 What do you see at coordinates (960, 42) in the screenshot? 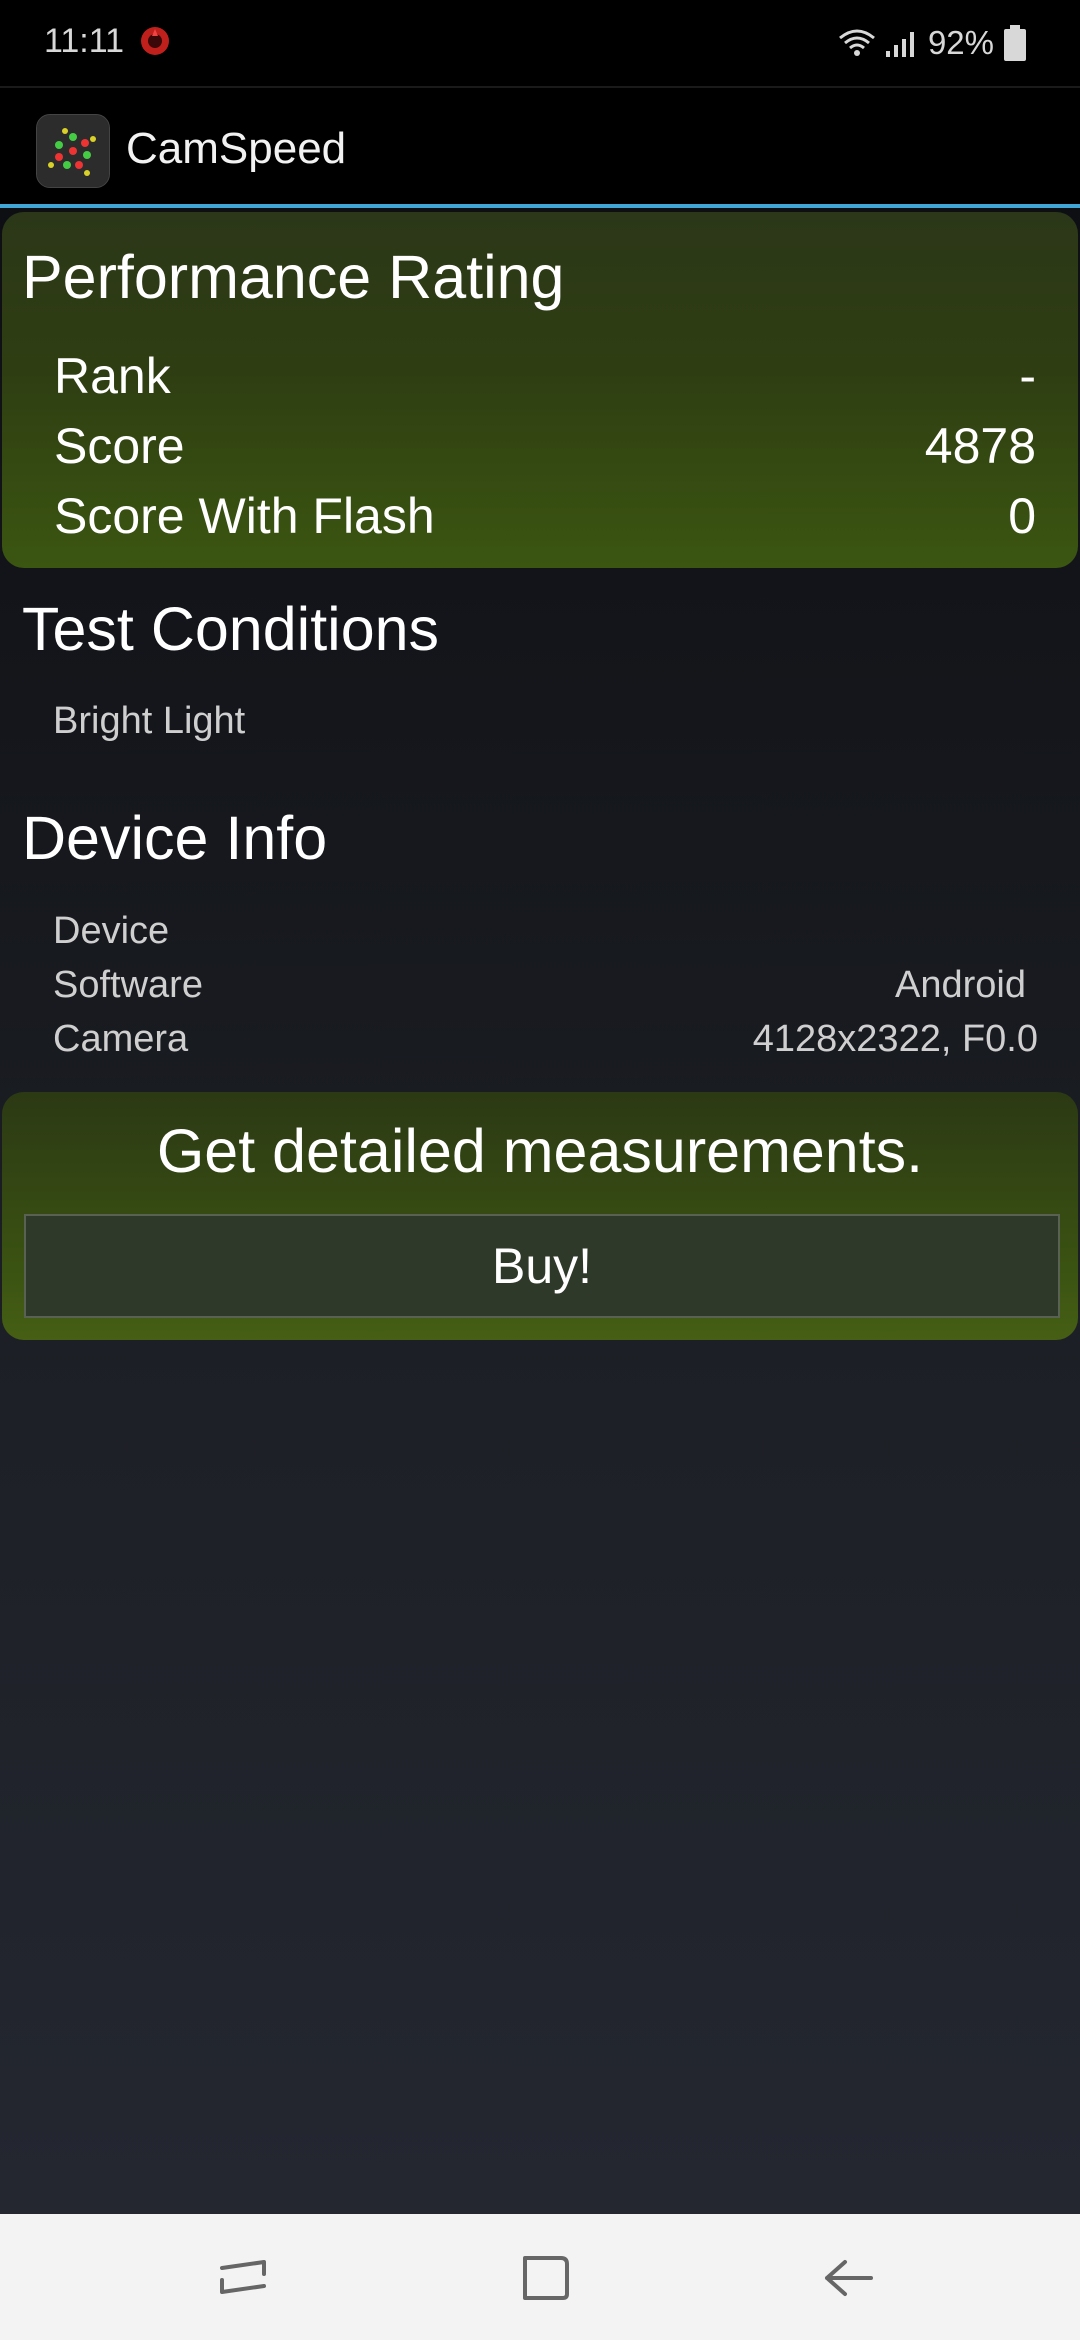
I see `battery-percent: 92%` at bounding box center [960, 42].